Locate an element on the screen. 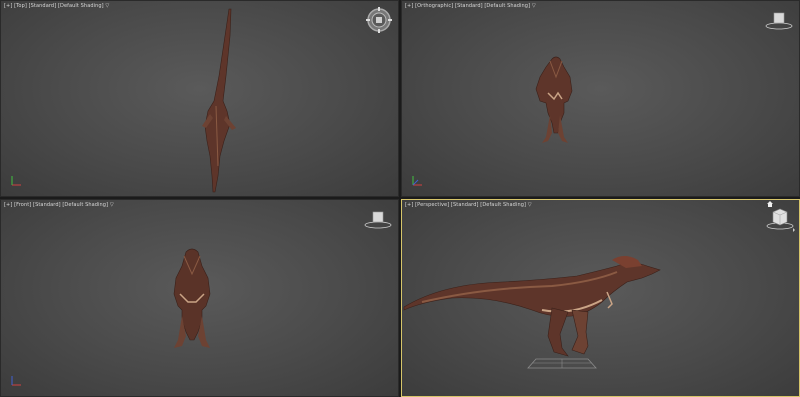  home-icon is located at coordinates (770, 204).